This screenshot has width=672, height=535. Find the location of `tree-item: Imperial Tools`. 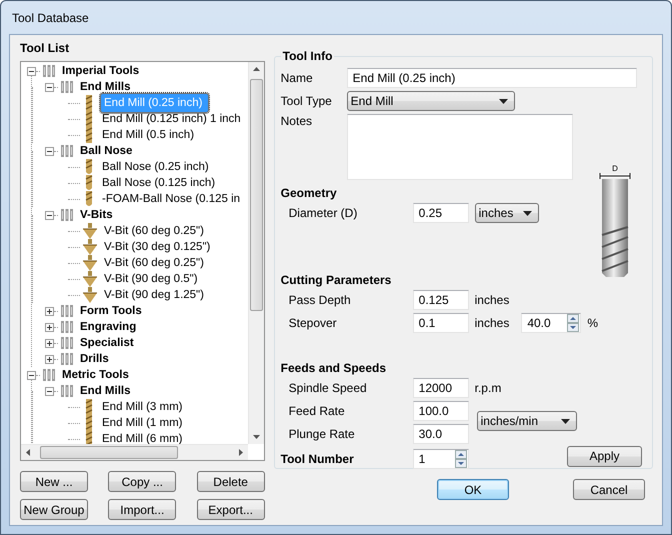

tree-item: Imperial Tools is located at coordinates (101, 71).